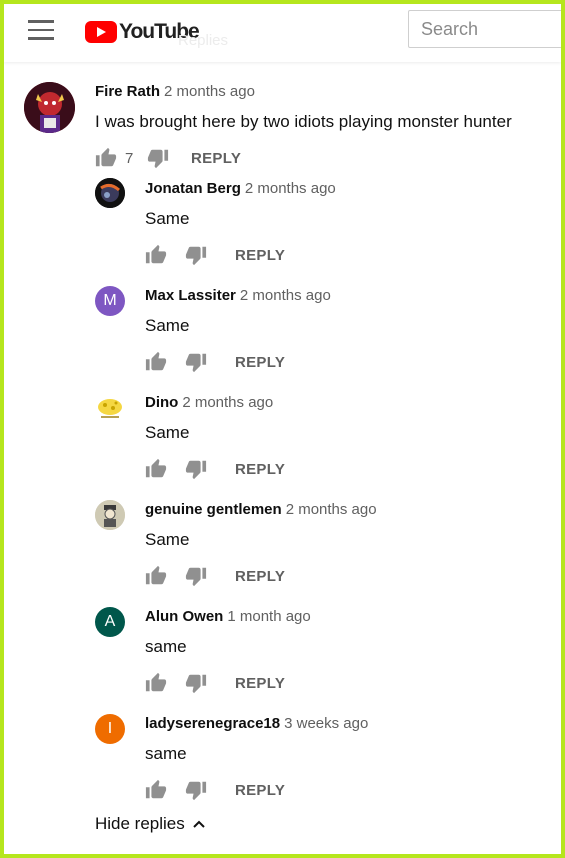 This screenshot has height=858, width=565. I want to click on author-name: Dino, so click(161, 402).